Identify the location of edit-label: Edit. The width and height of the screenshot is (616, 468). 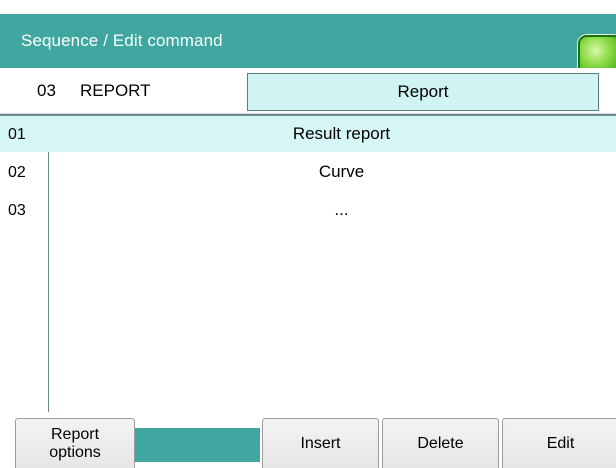
(560, 443).